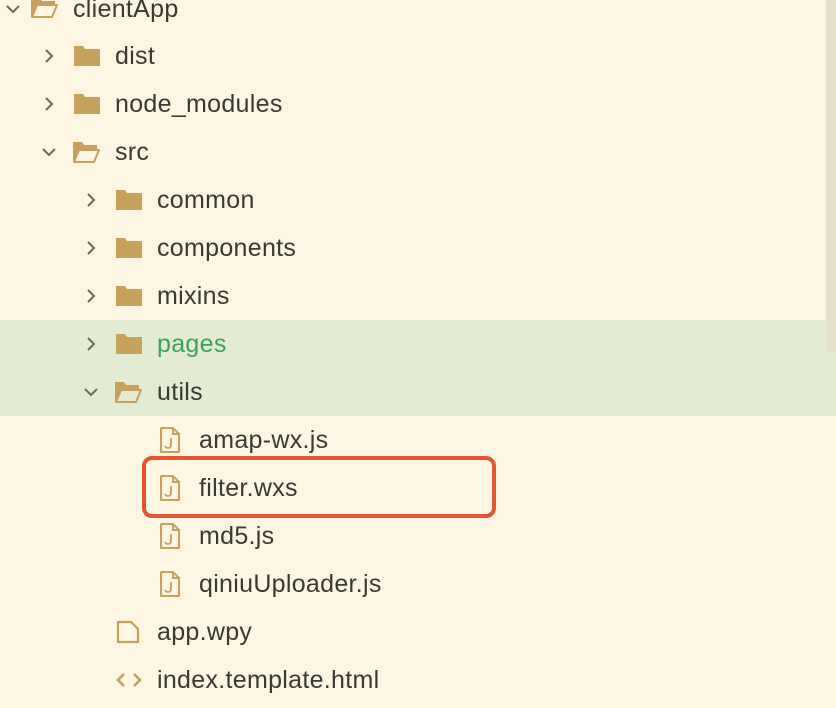 The width and height of the screenshot is (836, 708). What do you see at coordinates (831, 176) in the screenshot?
I see `vertical-scrollbar` at bounding box center [831, 176].